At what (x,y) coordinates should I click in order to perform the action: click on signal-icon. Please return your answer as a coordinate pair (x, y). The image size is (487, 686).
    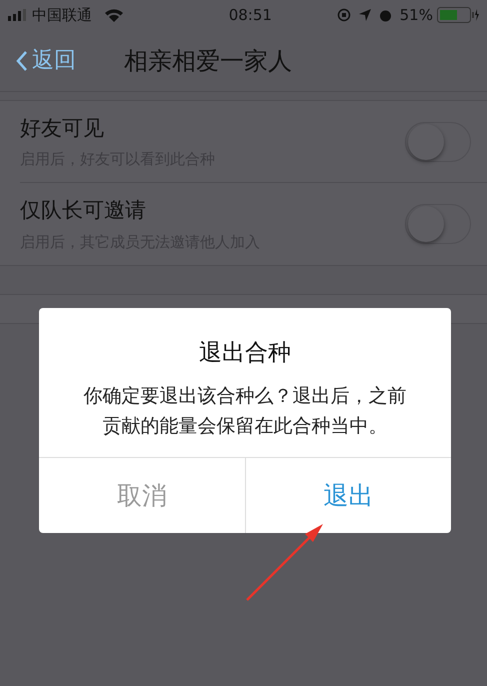
    Looking at the image, I should click on (18, 15).